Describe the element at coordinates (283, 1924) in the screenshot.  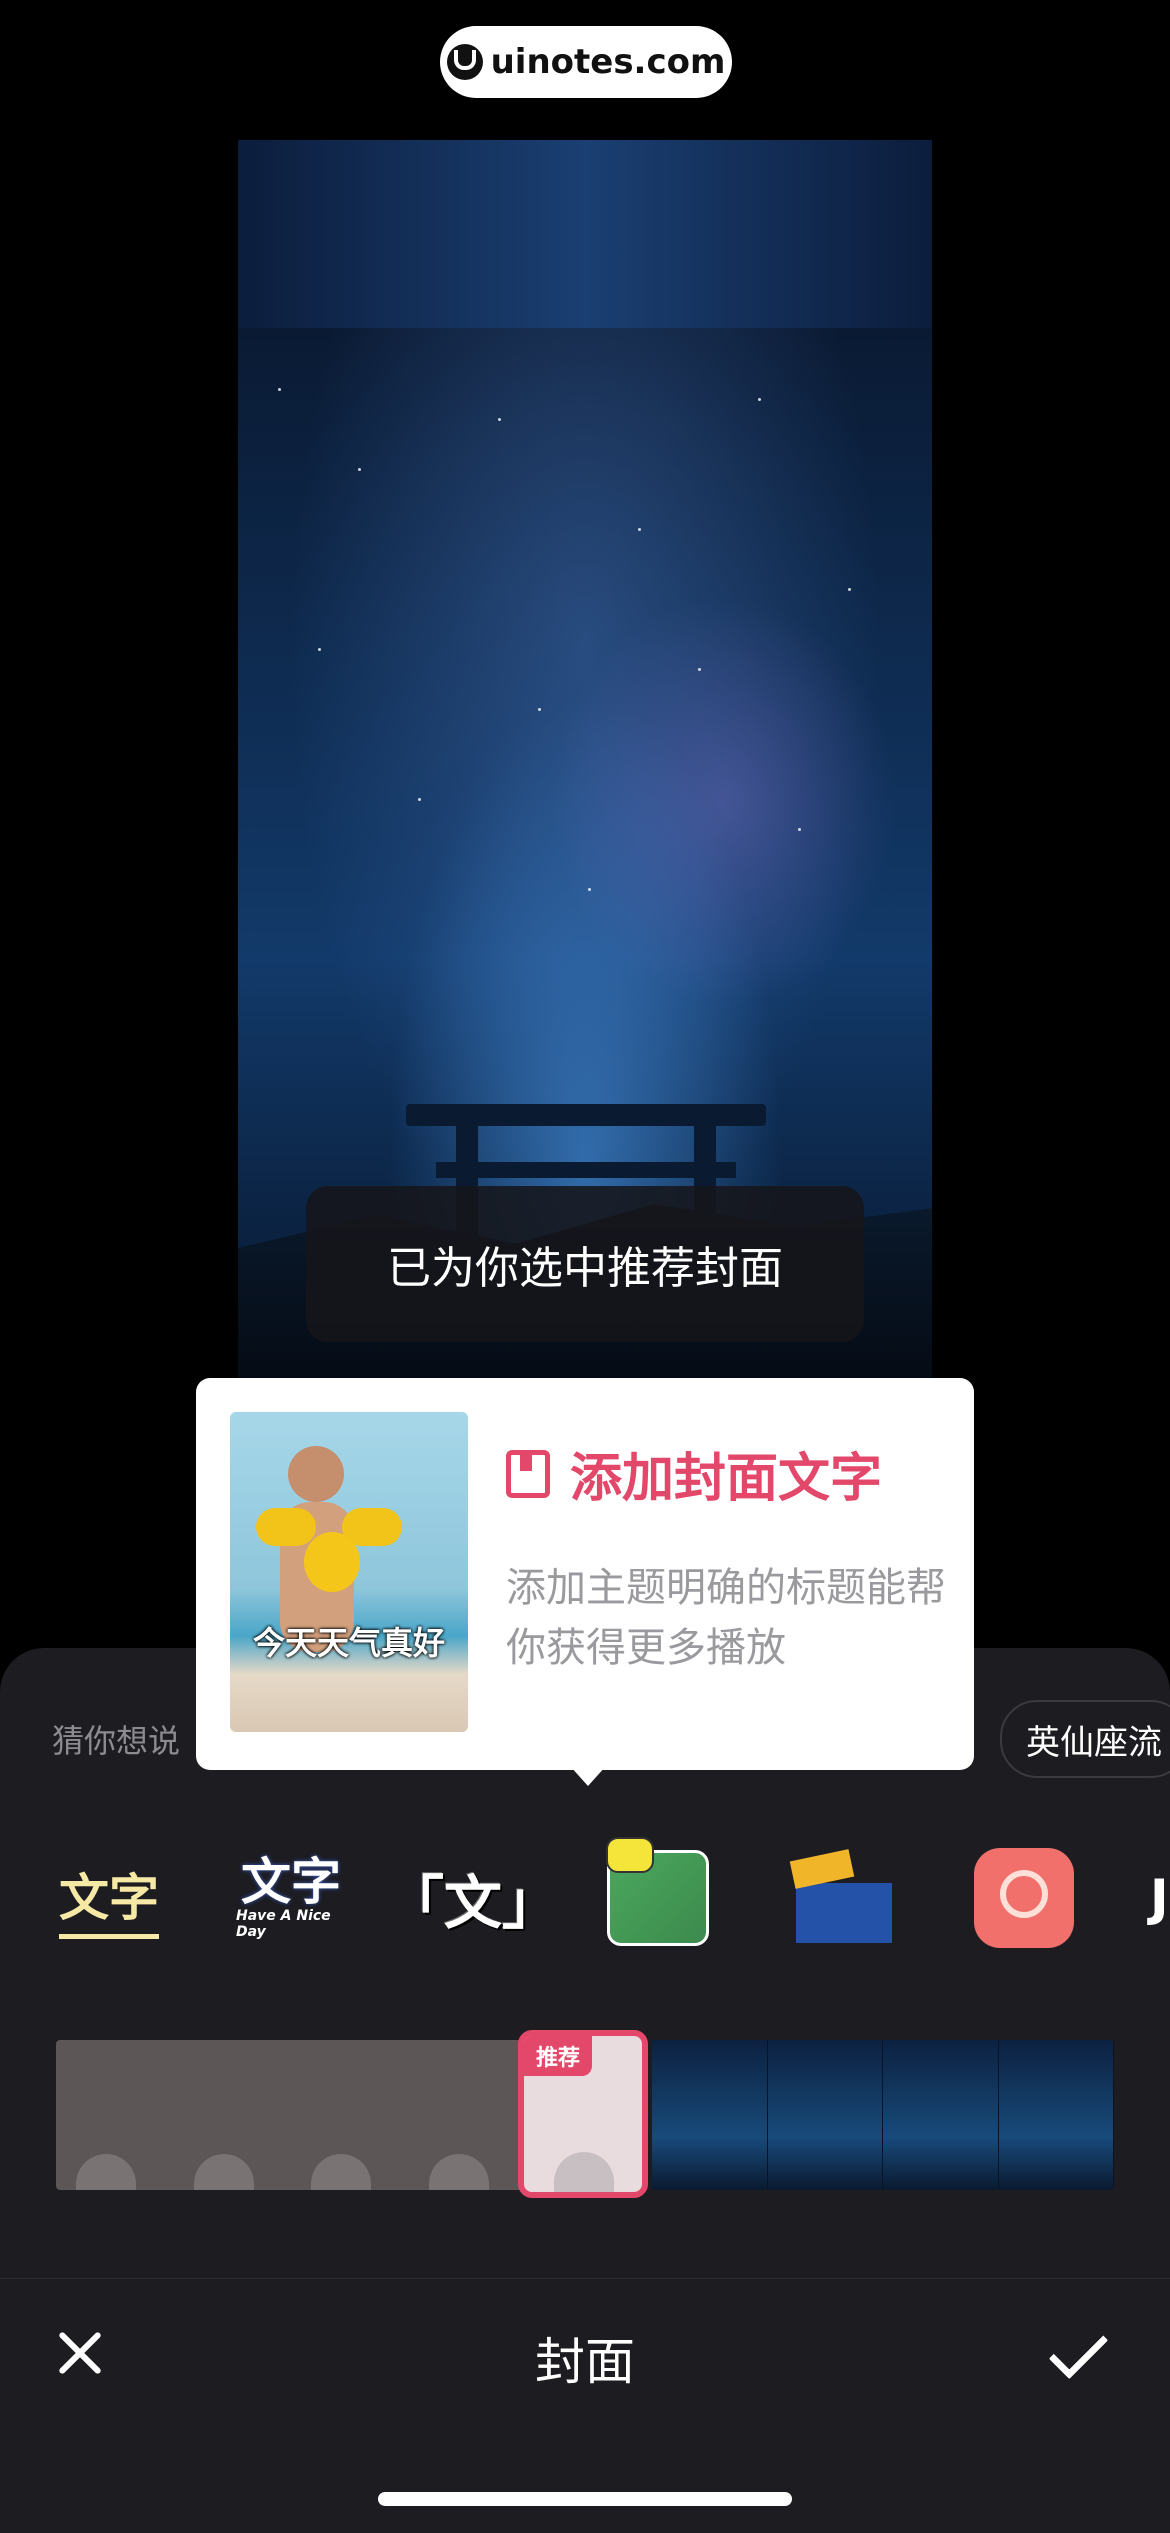
I see `text-style-sublabel: Have A Nice Day` at that location.